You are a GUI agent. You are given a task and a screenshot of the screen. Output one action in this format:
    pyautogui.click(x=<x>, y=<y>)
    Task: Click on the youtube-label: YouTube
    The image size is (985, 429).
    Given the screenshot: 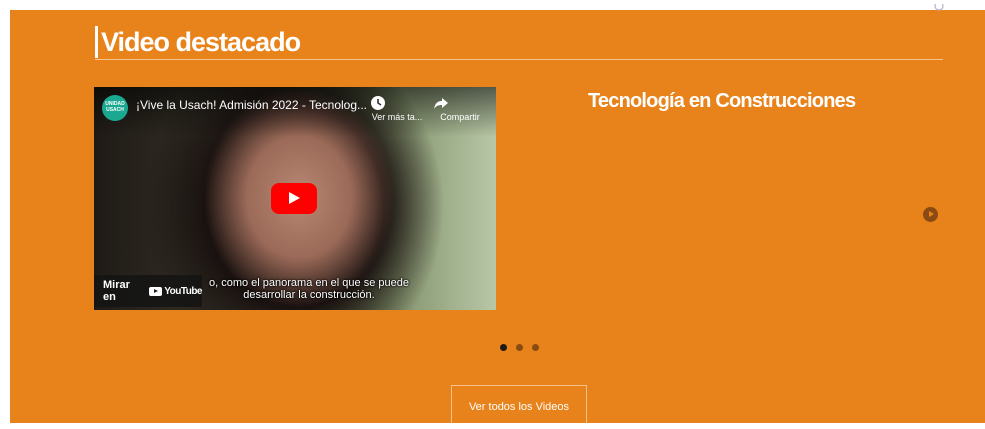 What is the action you would take?
    pyautogui.click(x=183, y=291)
    